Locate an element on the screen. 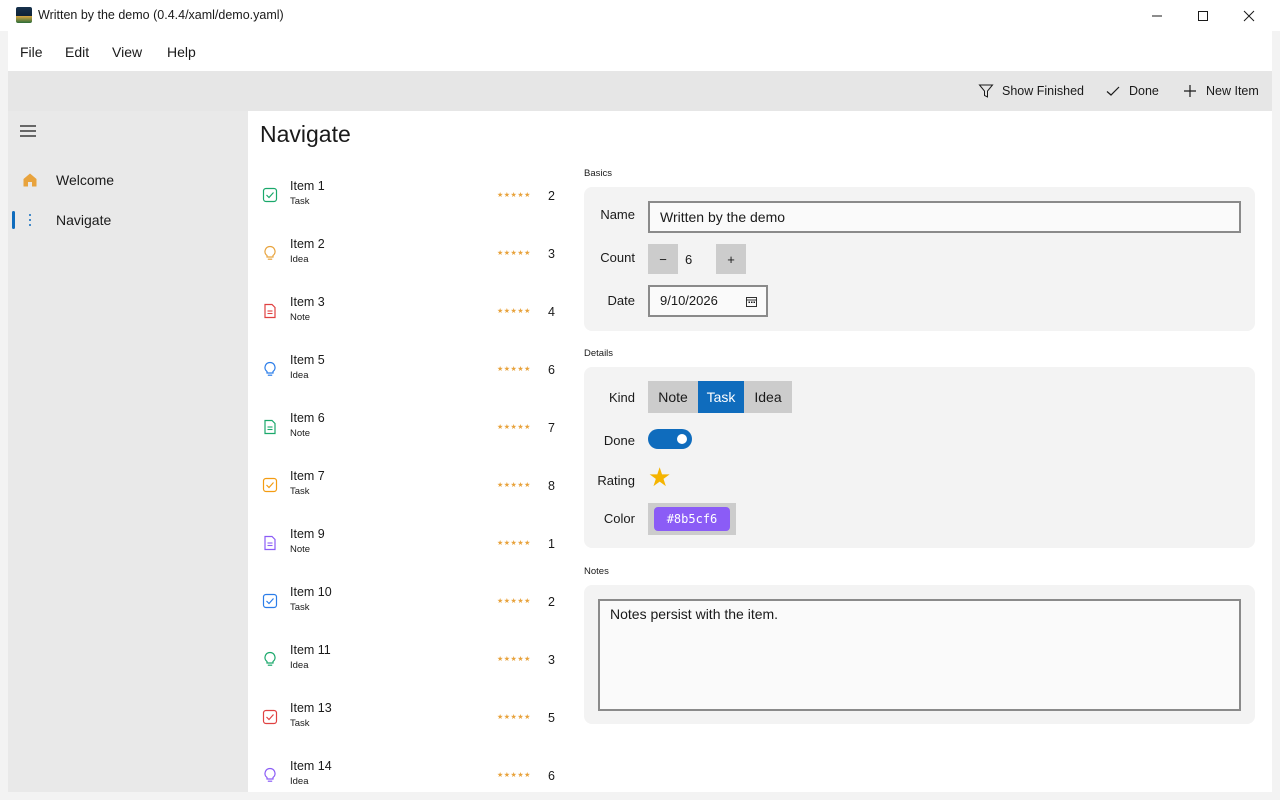  item-title: Item 3 is located at coordinates (307, 302).